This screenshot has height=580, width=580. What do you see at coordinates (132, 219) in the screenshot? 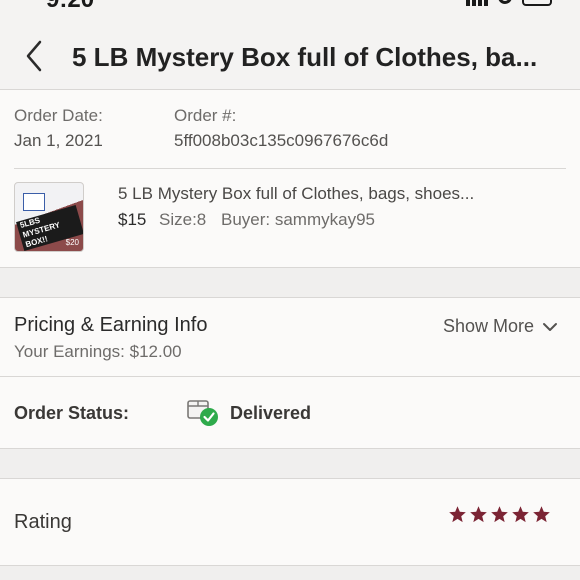
I see `item-price: $15` at bounding box center [132, 219].